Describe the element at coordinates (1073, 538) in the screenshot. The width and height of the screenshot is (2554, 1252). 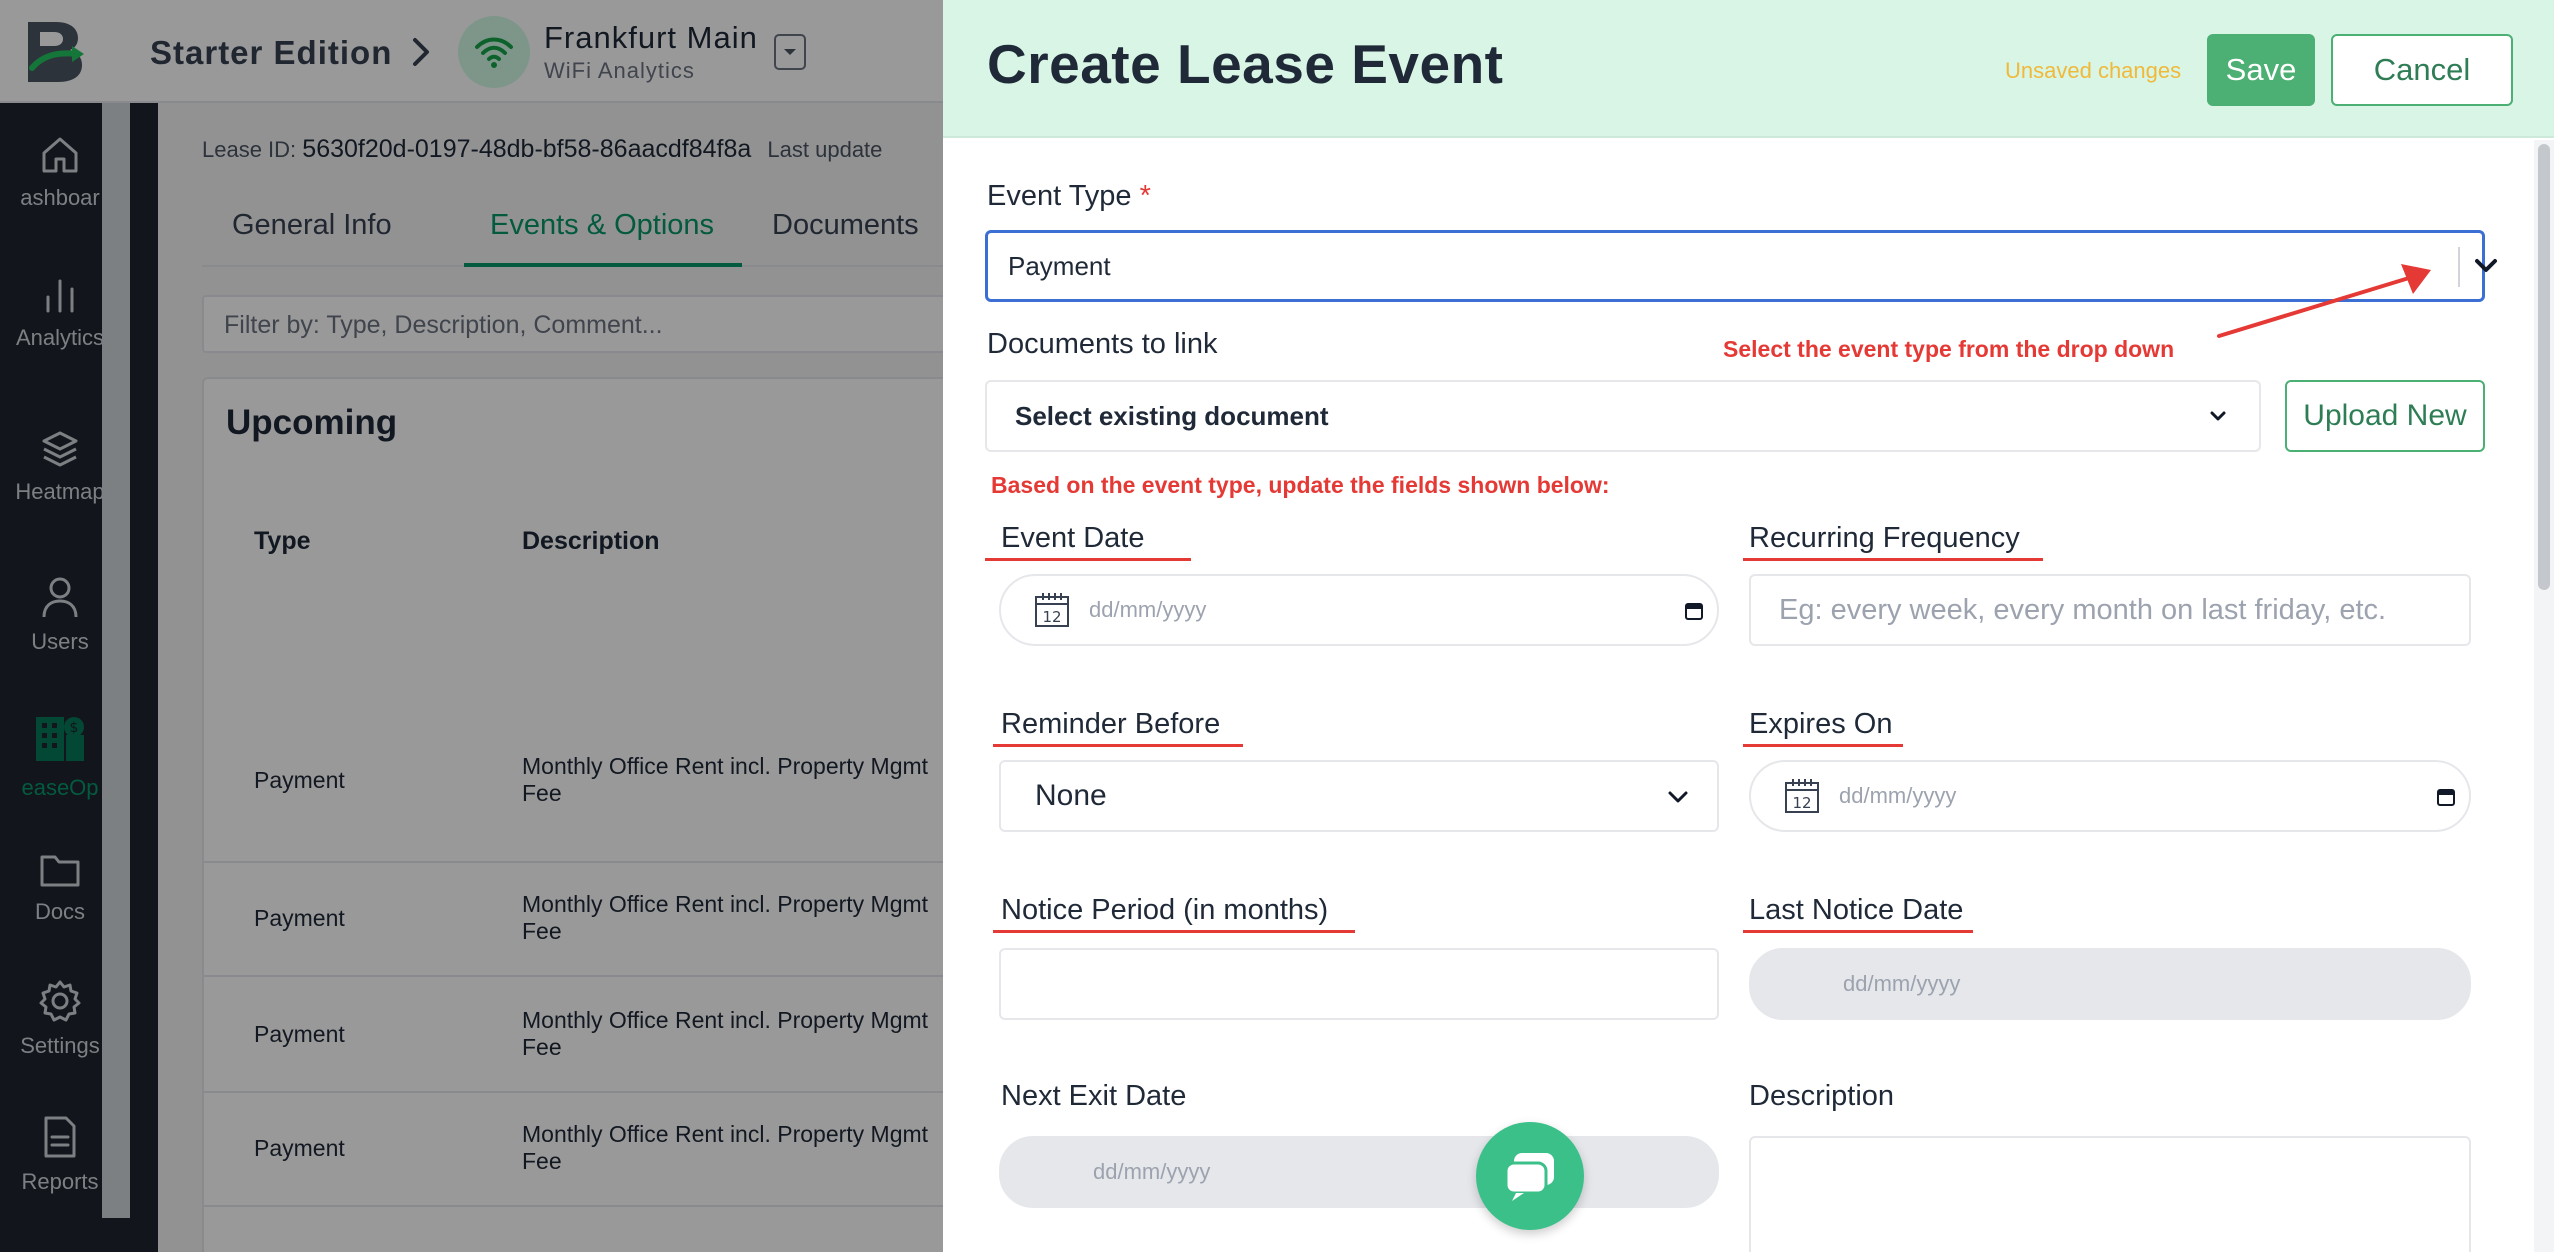
I see `event-date-label: Event Date` at that location.